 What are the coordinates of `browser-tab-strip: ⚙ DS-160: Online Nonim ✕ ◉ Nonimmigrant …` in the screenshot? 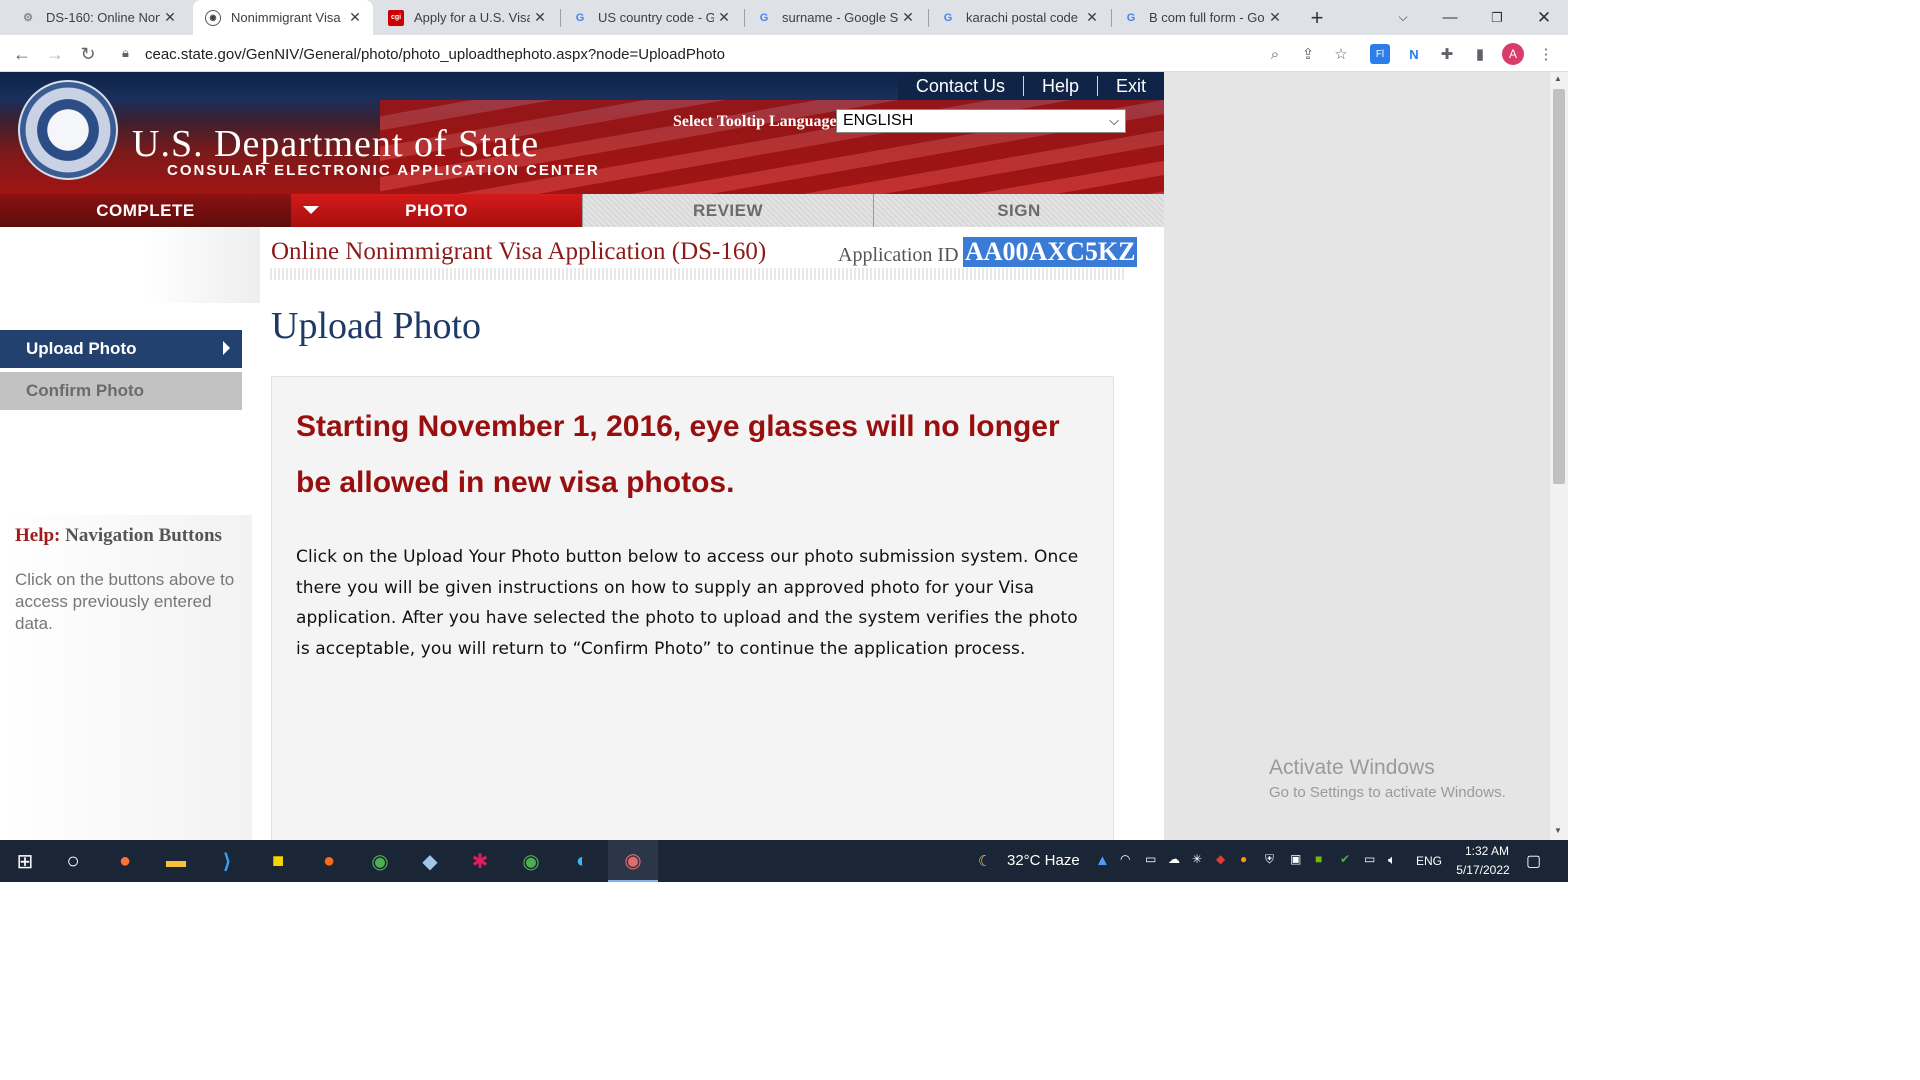 It's located at (784, 17).